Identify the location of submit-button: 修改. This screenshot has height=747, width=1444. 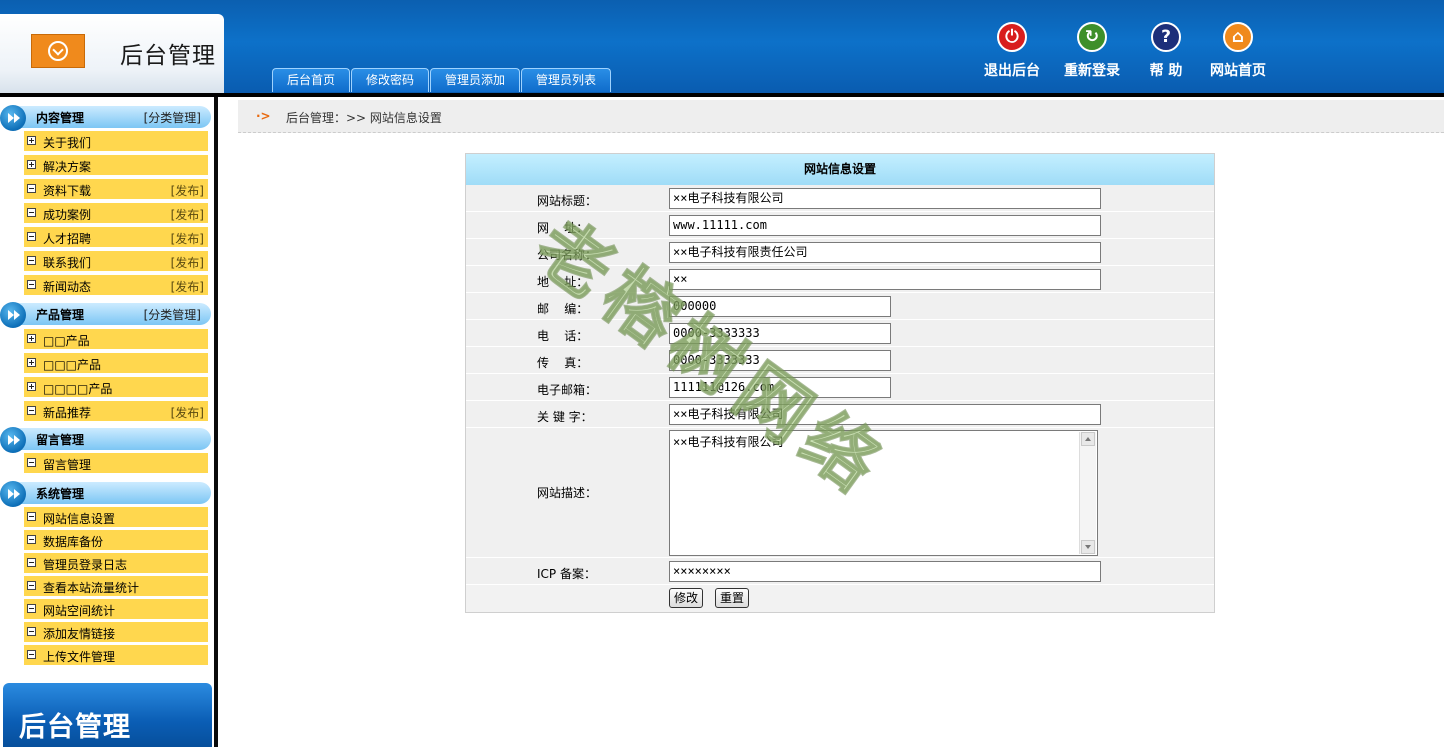
(686, 598).